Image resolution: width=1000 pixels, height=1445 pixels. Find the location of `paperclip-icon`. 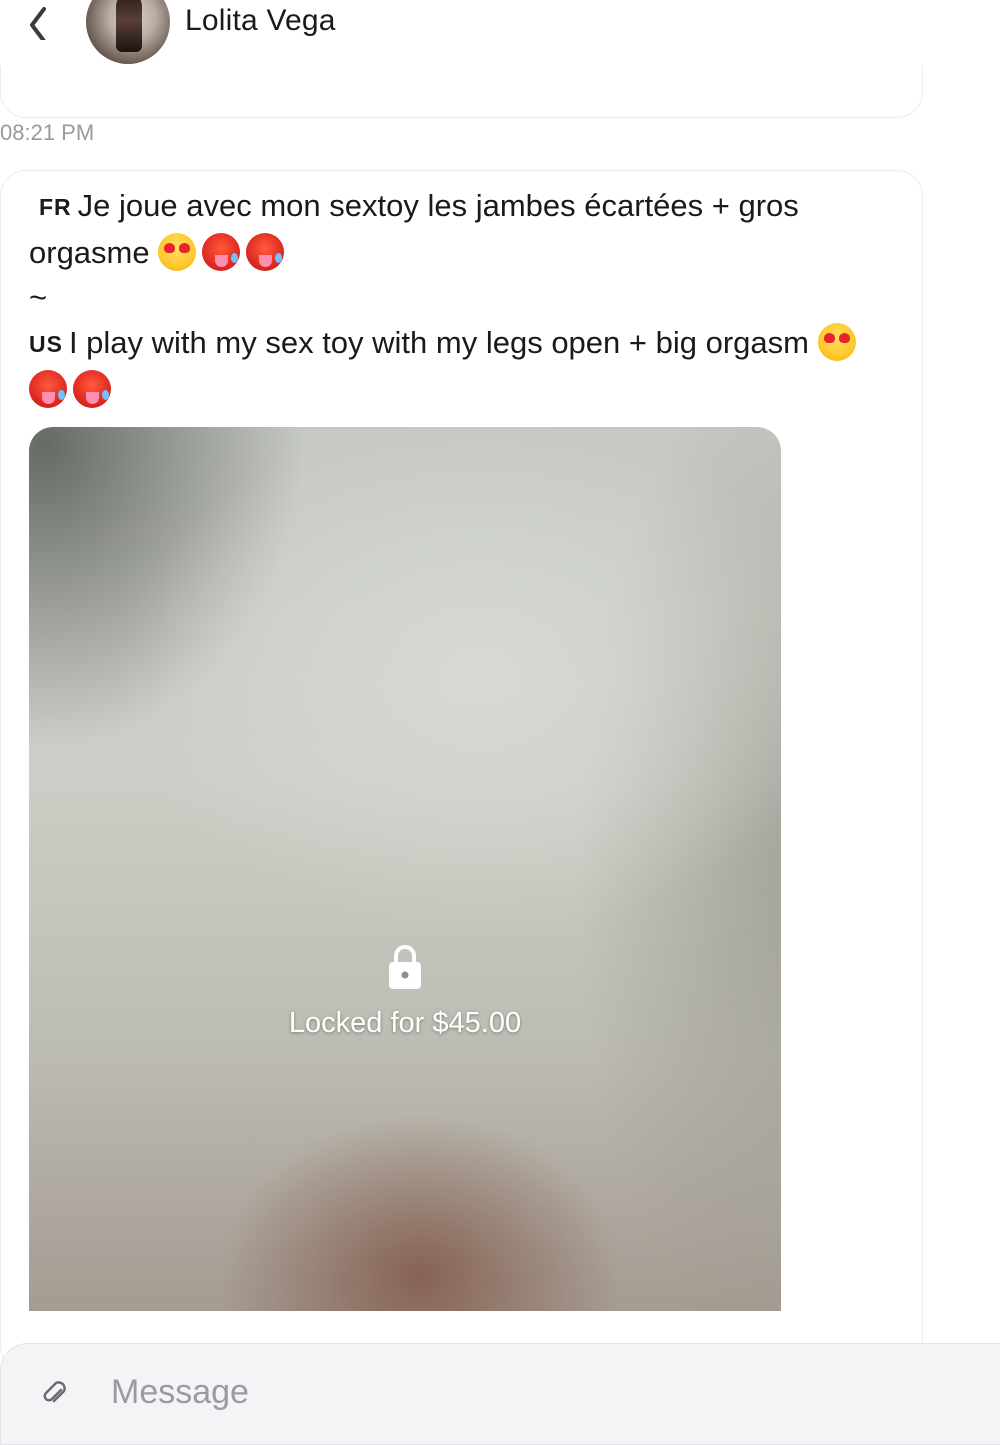

paperclip-icon is located at coordinates (54, 1392).